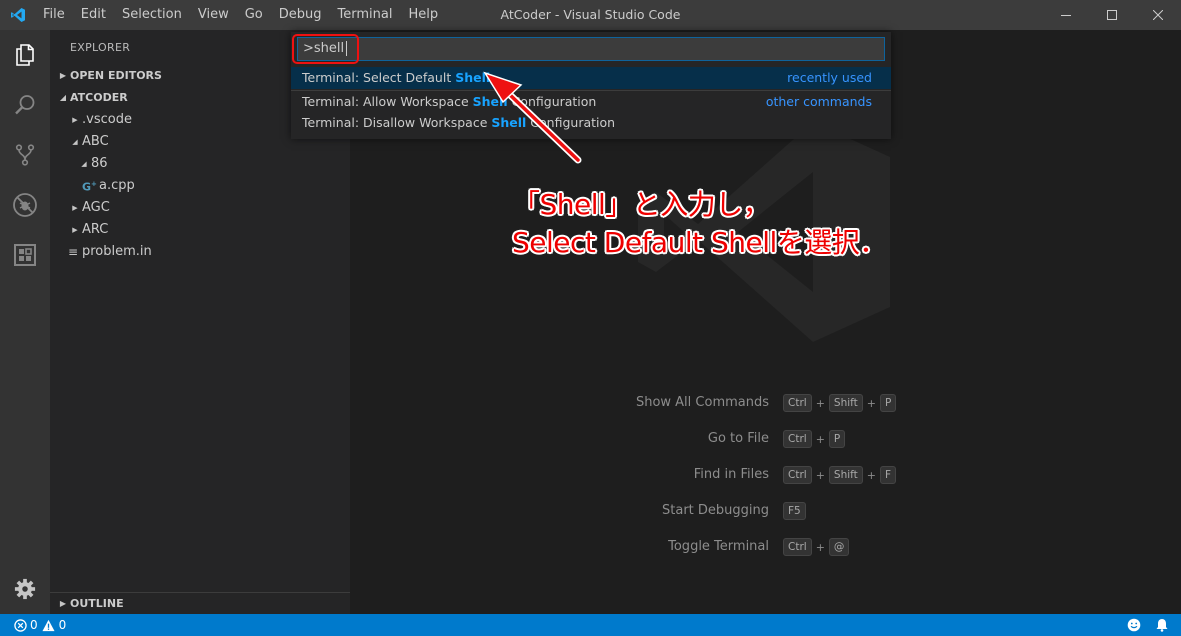 The image size is (1181, 636). I want to click on menu-selection: Selection, so click(152, 15).